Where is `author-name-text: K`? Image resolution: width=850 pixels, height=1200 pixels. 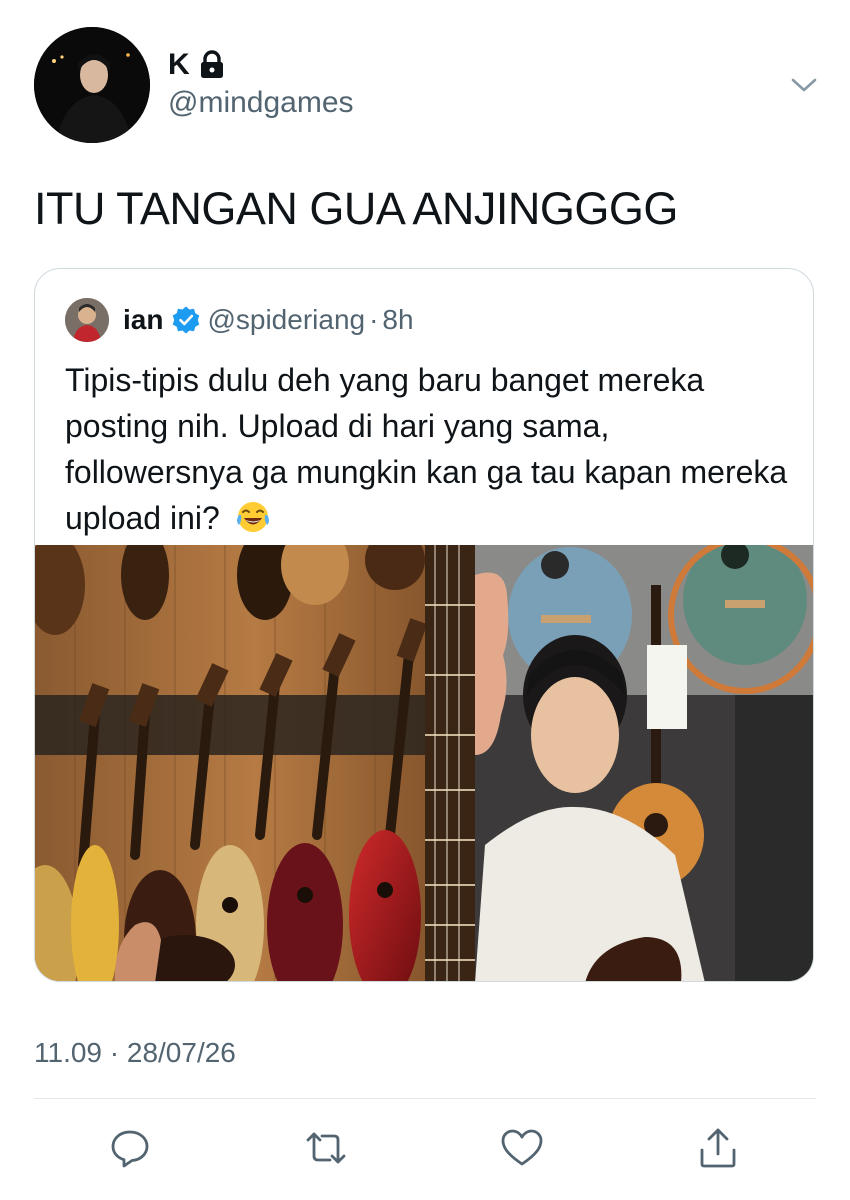
author-name-text: K is located at coordinates (179, 64).